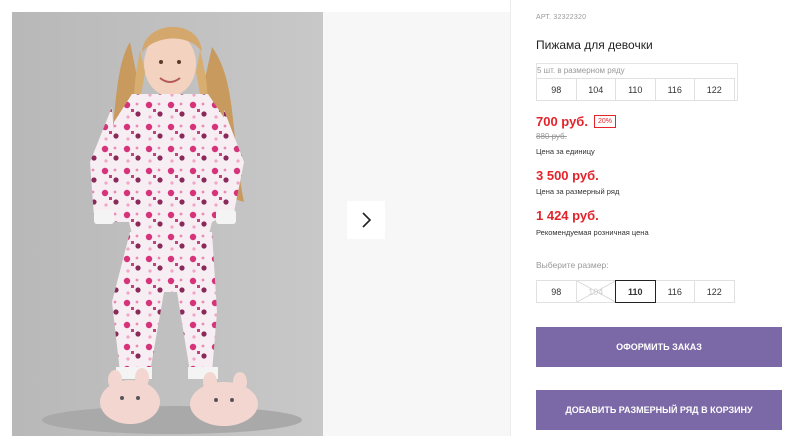  Describe the element at coordinates (510, 218) in the screenshot. I see `column-divider` at that location.